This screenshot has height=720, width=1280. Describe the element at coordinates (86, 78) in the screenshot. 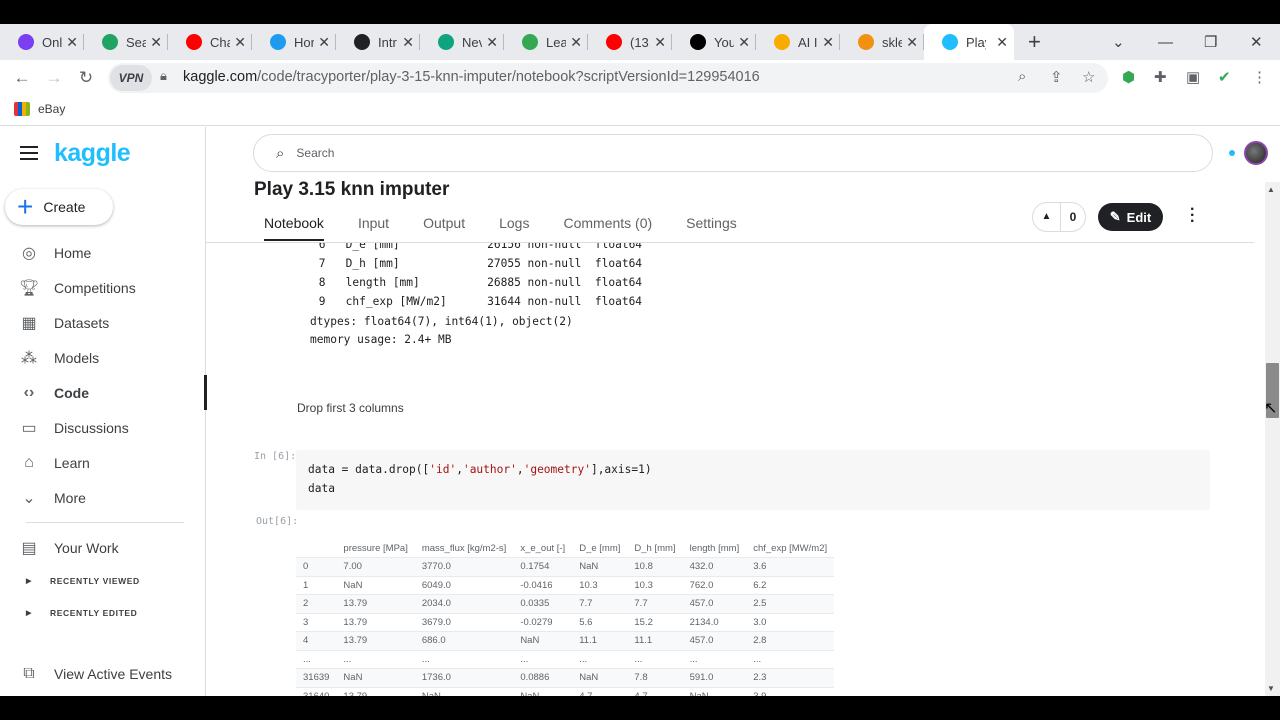

I see `reload-icon: ↻` at that location.